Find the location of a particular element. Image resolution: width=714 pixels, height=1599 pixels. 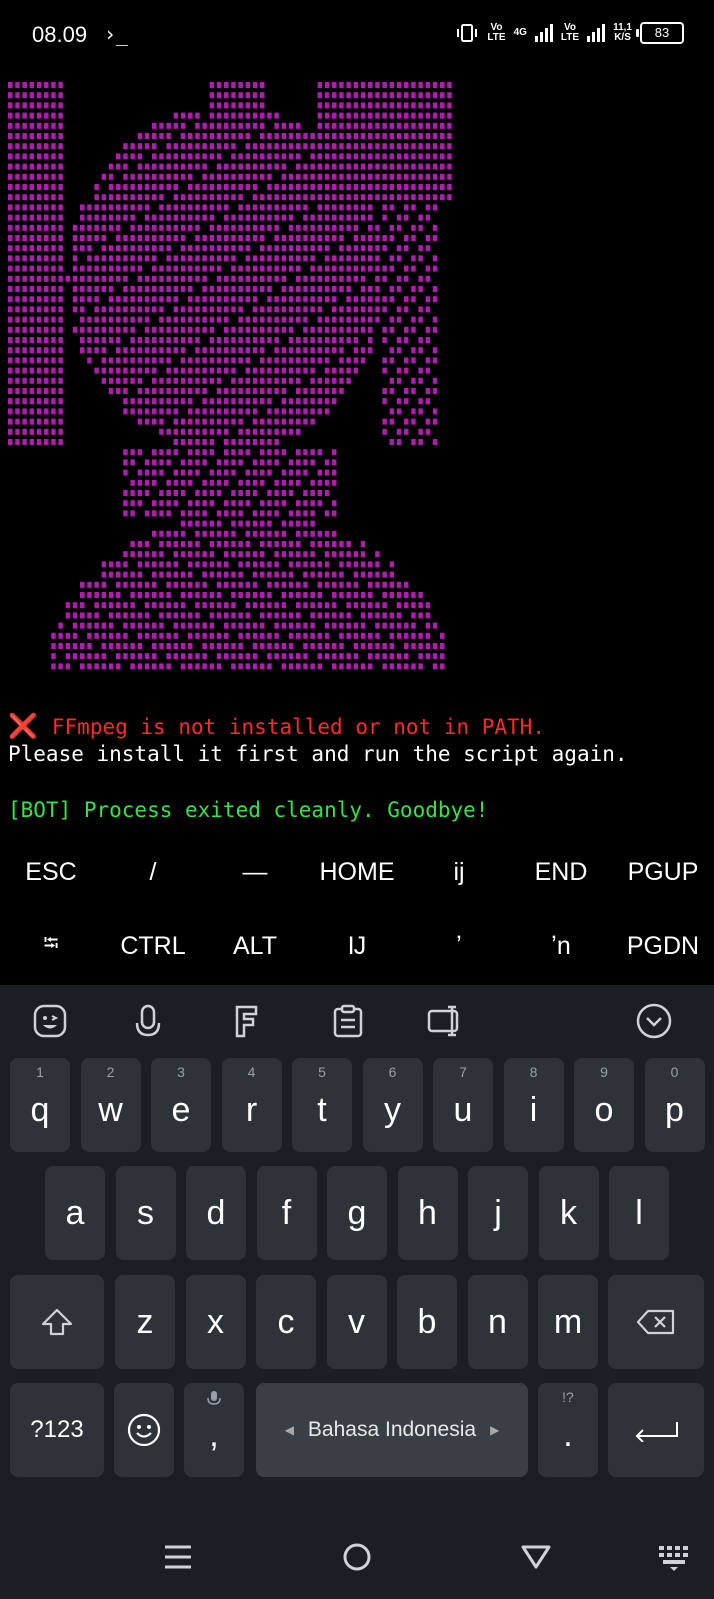

volte-icon-2: Vo LTE is located at coordinates (570, 32).